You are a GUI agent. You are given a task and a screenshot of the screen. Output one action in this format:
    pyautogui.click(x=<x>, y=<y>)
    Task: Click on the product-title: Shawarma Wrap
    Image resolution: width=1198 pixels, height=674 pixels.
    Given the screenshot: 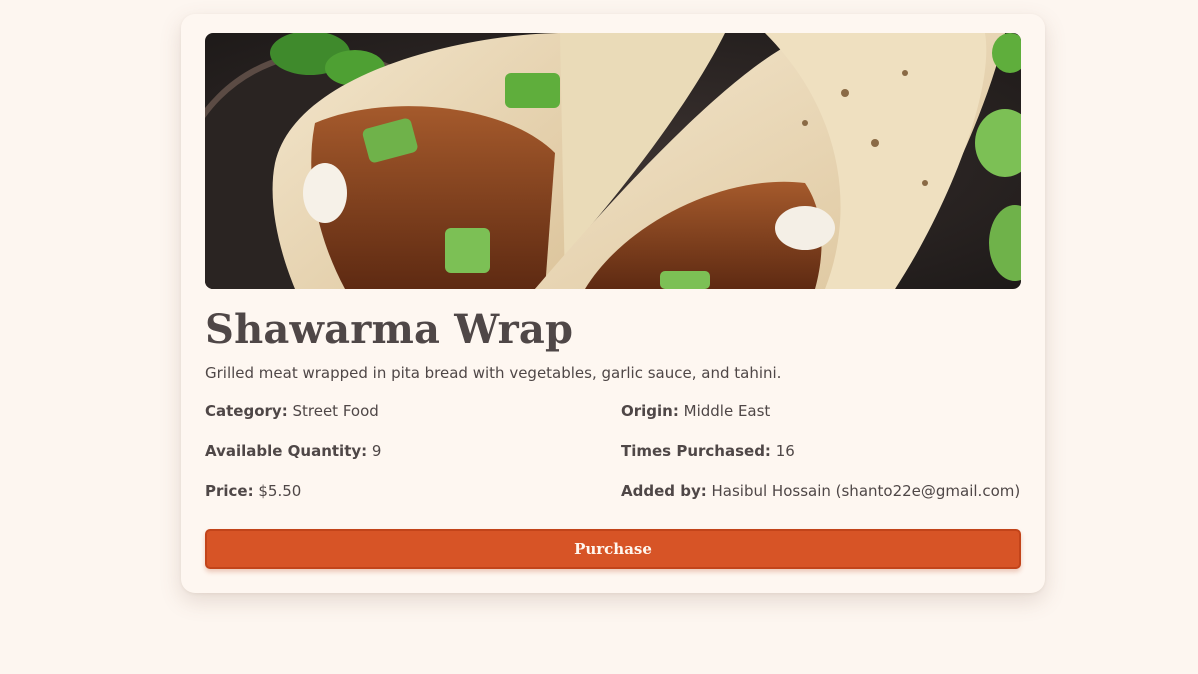 What is the action you would take?
    pyautogui.click(x=389, y=329)
    